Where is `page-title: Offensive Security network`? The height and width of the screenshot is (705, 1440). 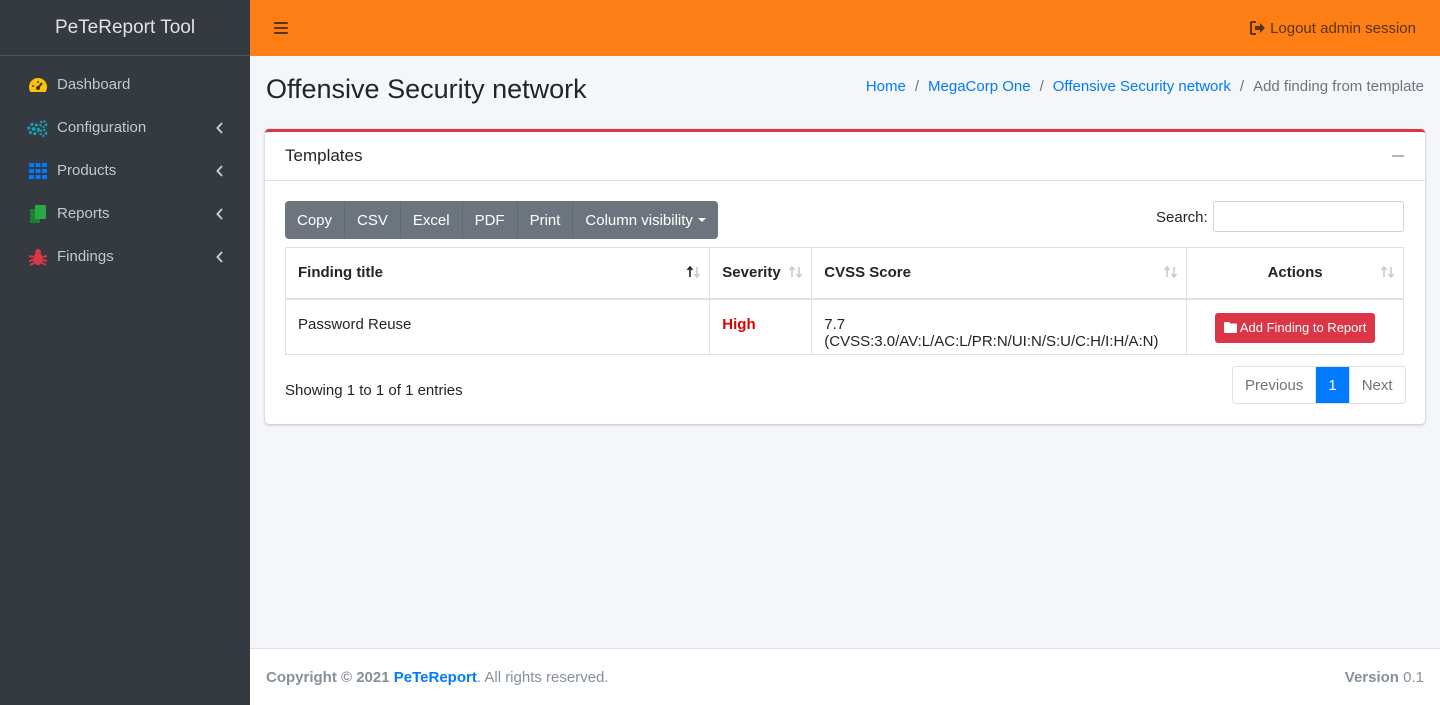
page-title: Offensive Security network is located at coordinates (426, 89).